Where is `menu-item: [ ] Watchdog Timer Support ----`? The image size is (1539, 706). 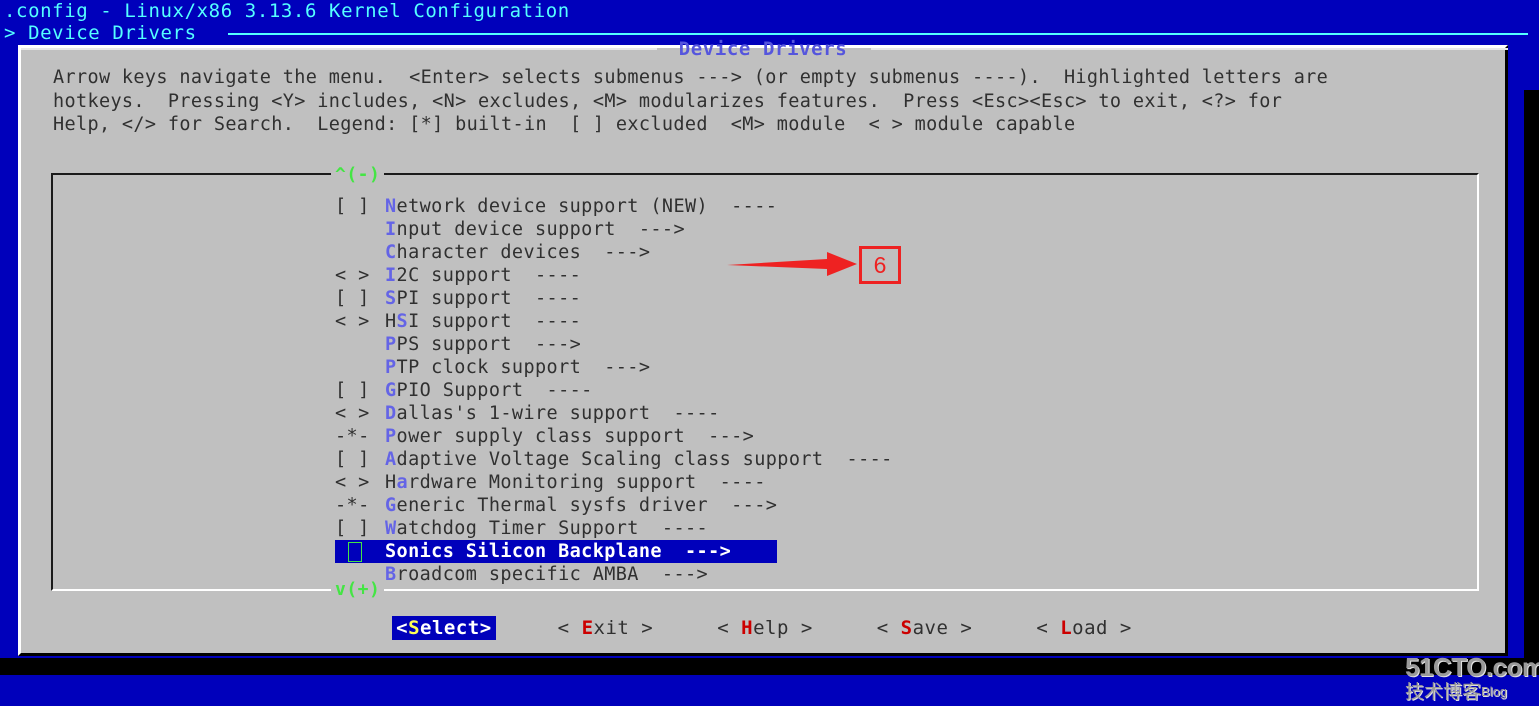
menu-item: [ ] Watchdog Timer Support ---- is located at coordinates (895, 528).